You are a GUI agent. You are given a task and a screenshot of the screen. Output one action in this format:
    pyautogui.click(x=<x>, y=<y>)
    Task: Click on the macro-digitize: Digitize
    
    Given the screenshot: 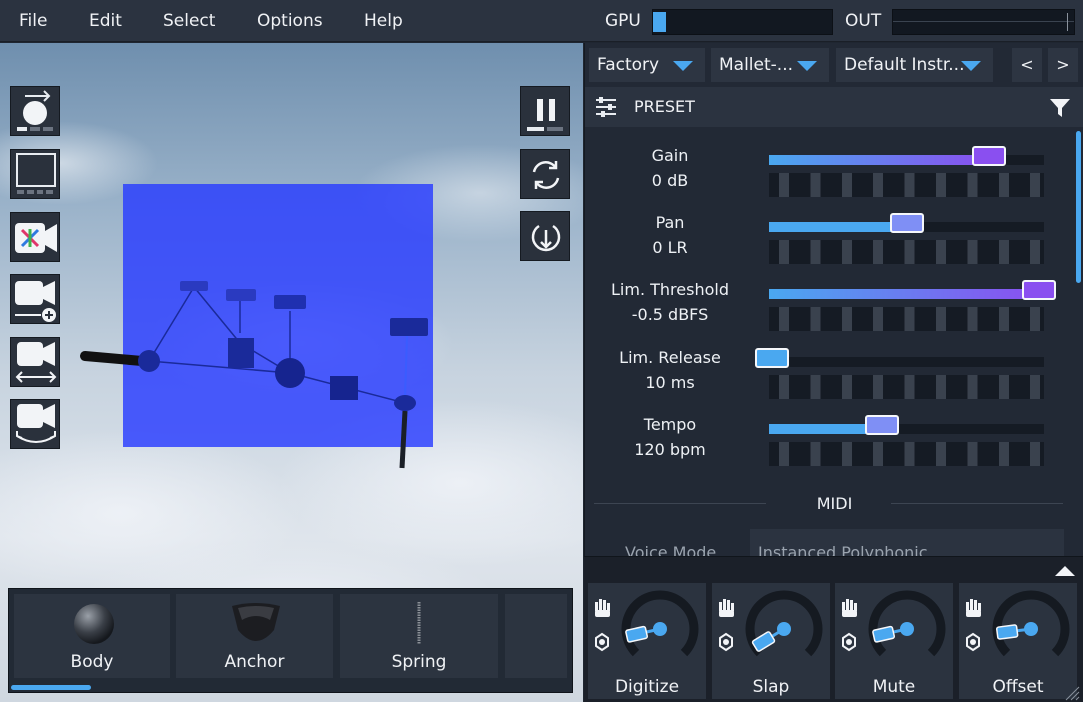 What is the action you would take?
    pyautogui.click(x=647, y=641)
    